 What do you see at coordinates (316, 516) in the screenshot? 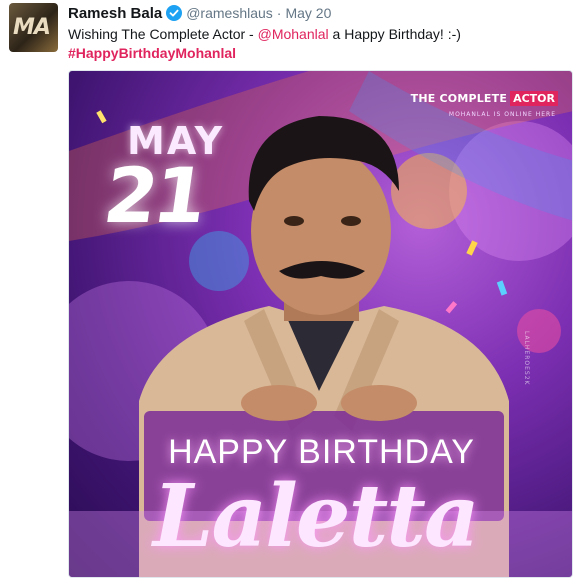
I see `poster-name: Laletta` at bounding box center [316, 516].